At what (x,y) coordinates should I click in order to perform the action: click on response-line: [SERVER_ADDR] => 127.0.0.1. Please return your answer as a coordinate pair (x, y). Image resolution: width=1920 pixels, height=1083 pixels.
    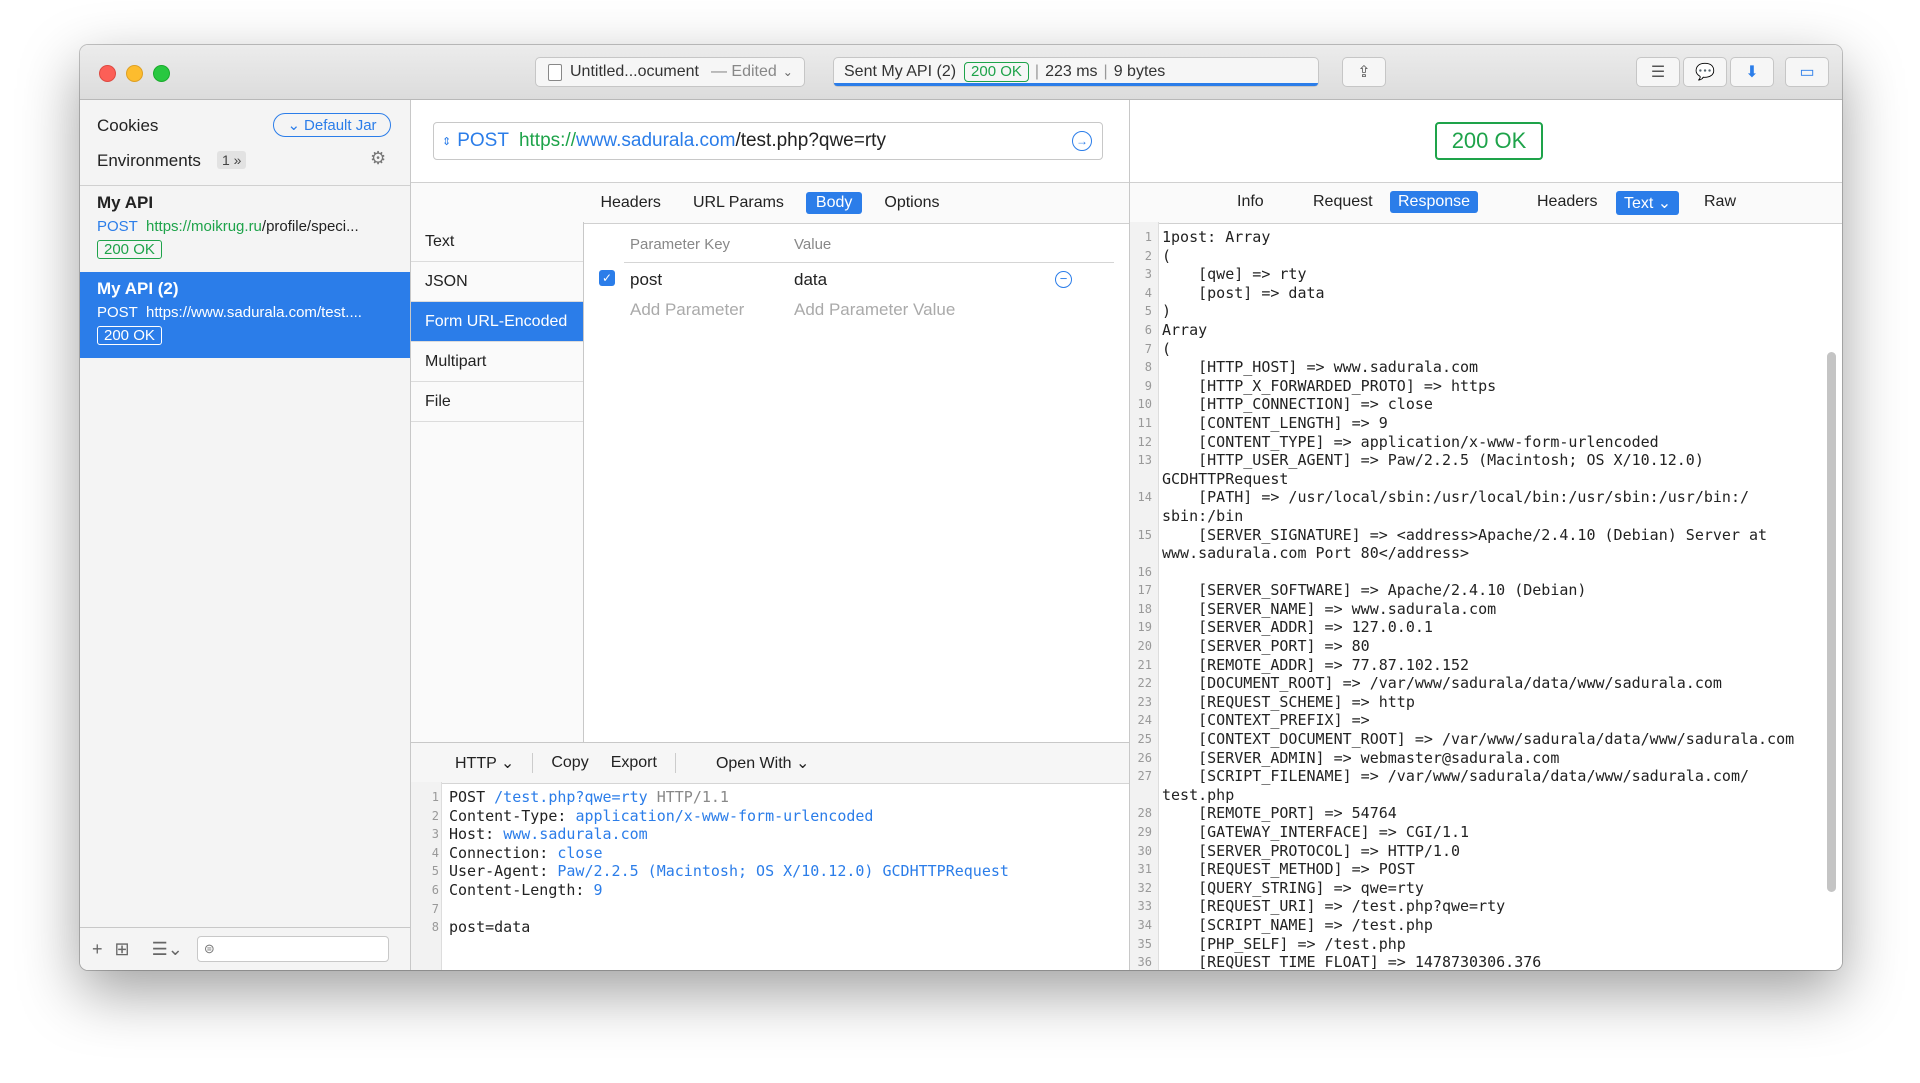
    Looking at the image, I should click on (1297, 627).